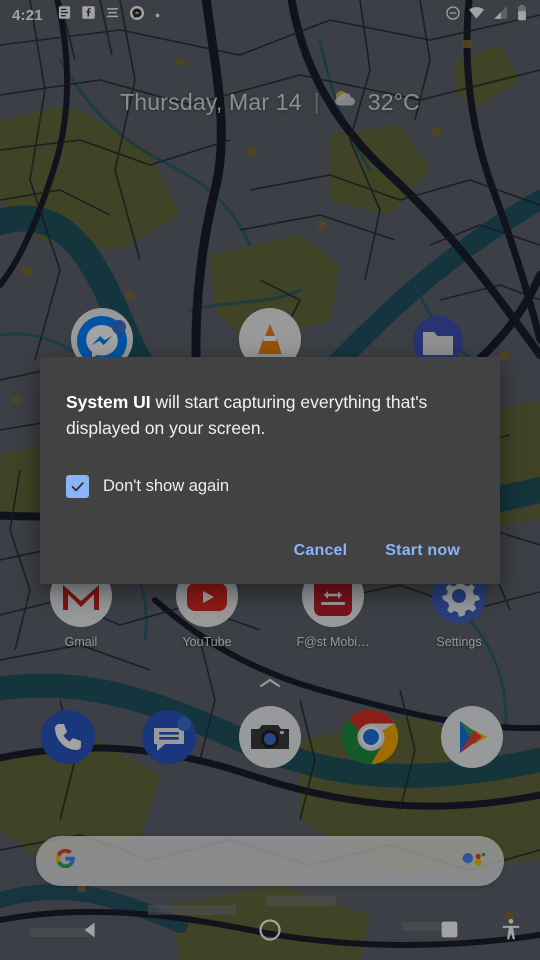 This screenshot has width=540, height=960. I want to click on cancel-button: Cancel, so click(321, 551).